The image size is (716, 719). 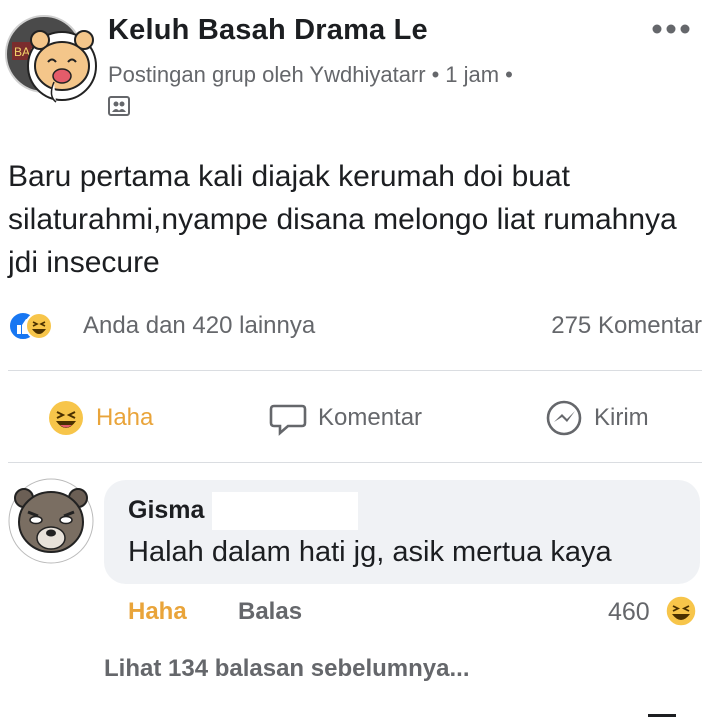 What do you see at coordinates (166, 510) in the screenshot?
I see `commenter-name: Gisma` at bounding box center [166, 510].